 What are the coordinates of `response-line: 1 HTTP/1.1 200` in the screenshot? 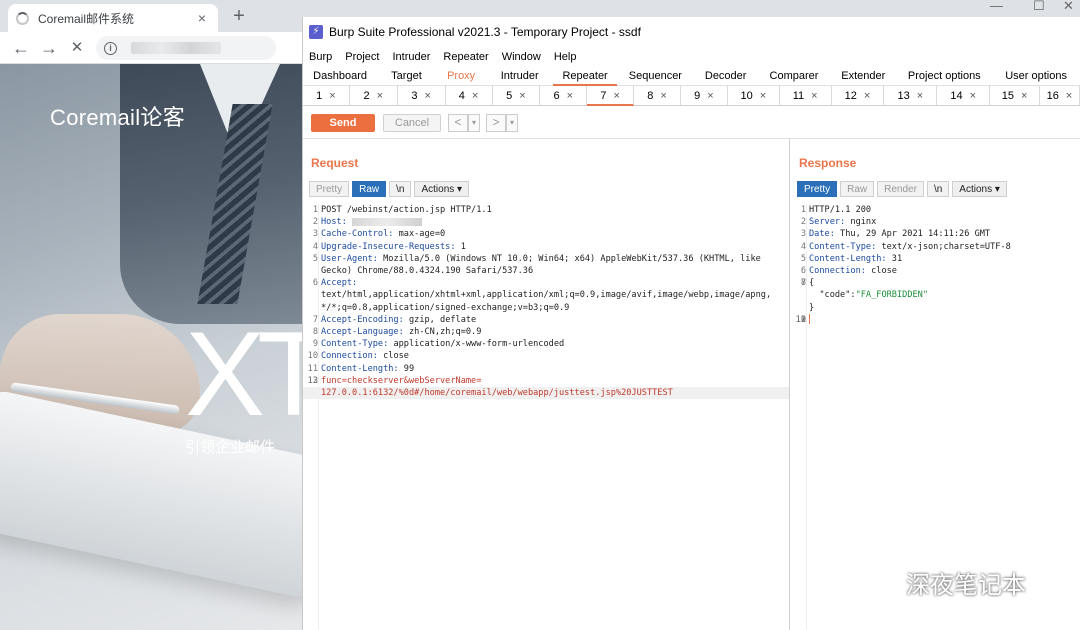 It's located at (935, 210).